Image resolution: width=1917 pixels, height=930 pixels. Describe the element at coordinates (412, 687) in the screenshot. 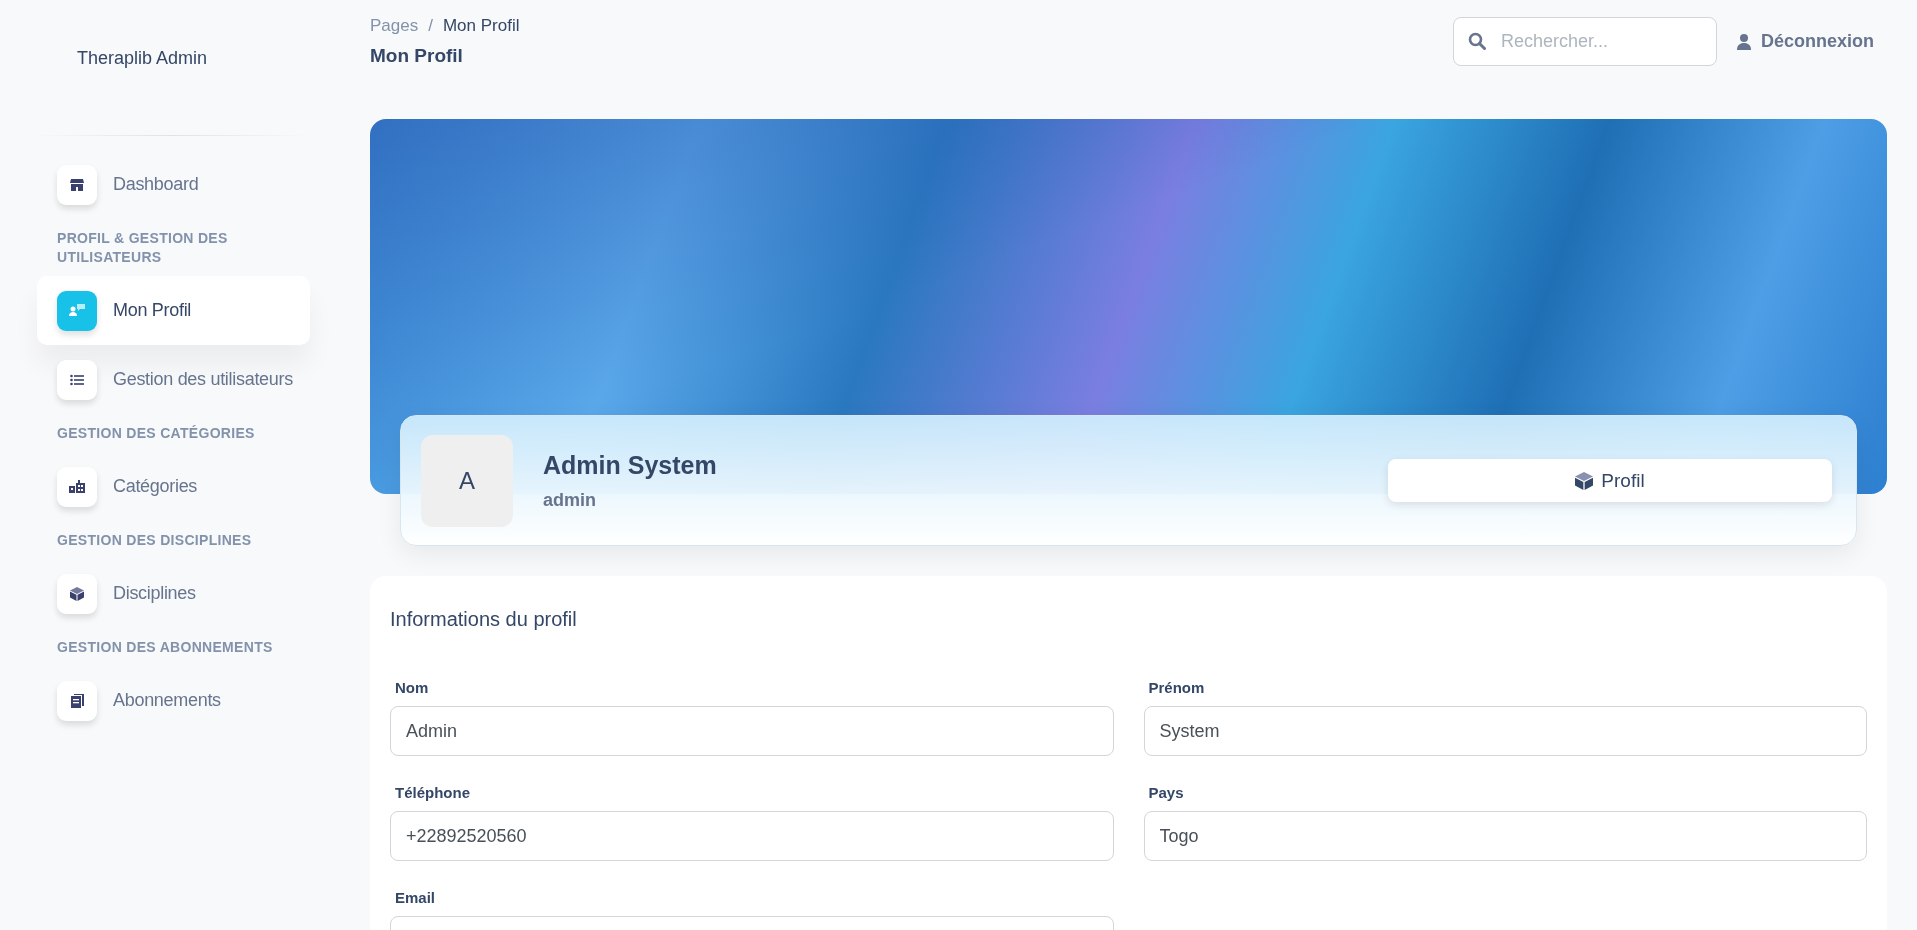

I see `field-label: Nom` at that location.